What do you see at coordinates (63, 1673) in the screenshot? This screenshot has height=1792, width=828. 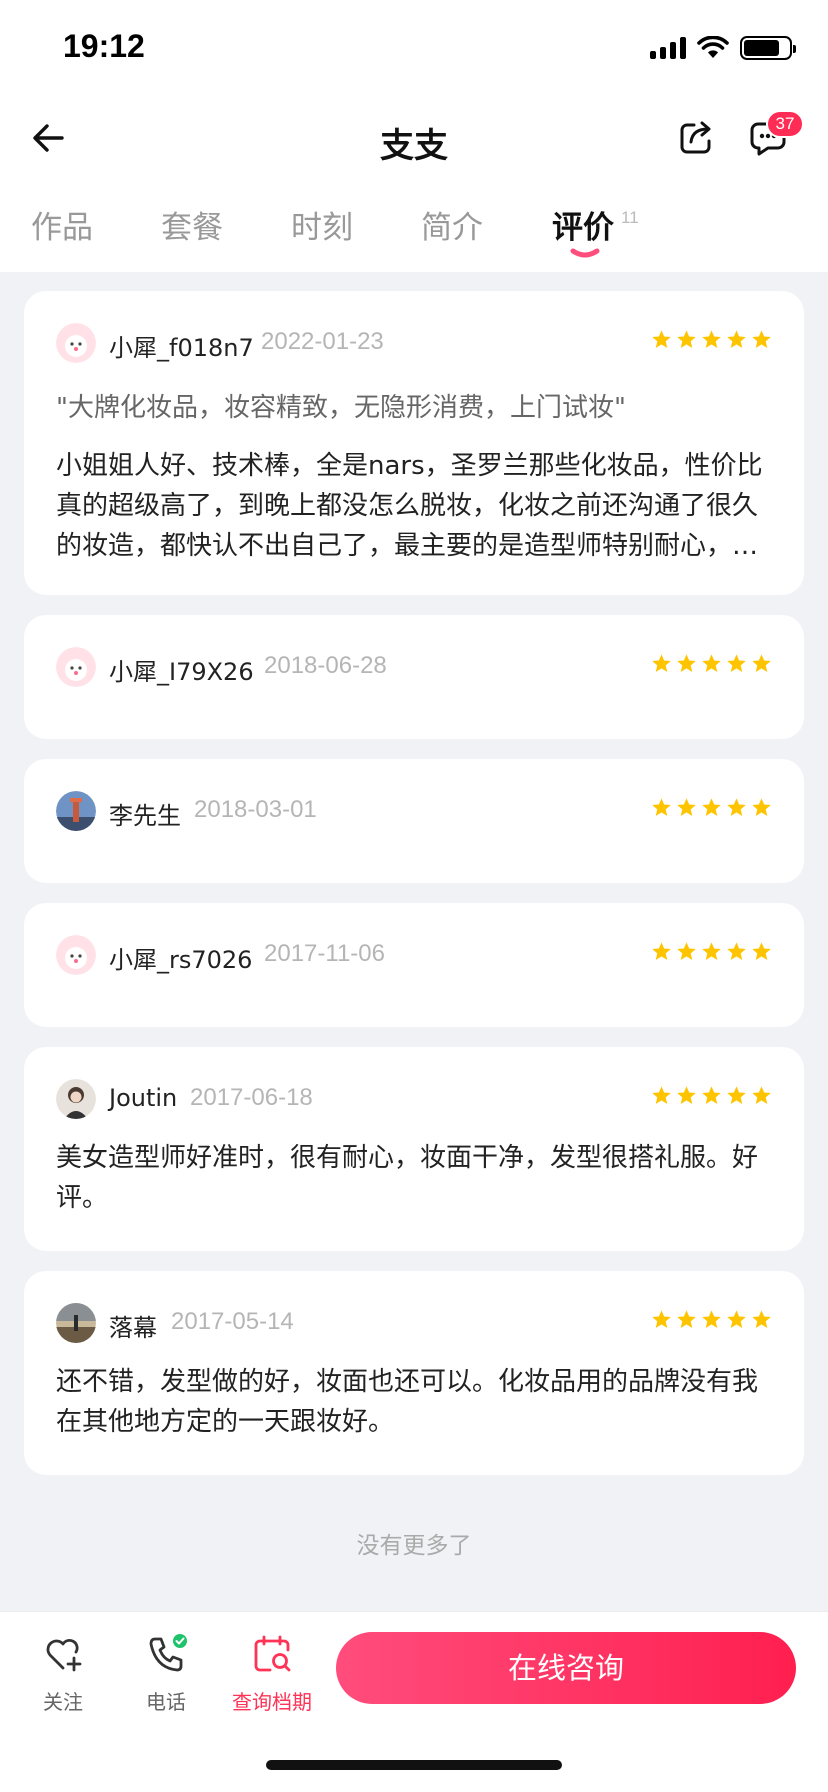 I see `follow-button: 关注` at bounding box center [63, 1673].